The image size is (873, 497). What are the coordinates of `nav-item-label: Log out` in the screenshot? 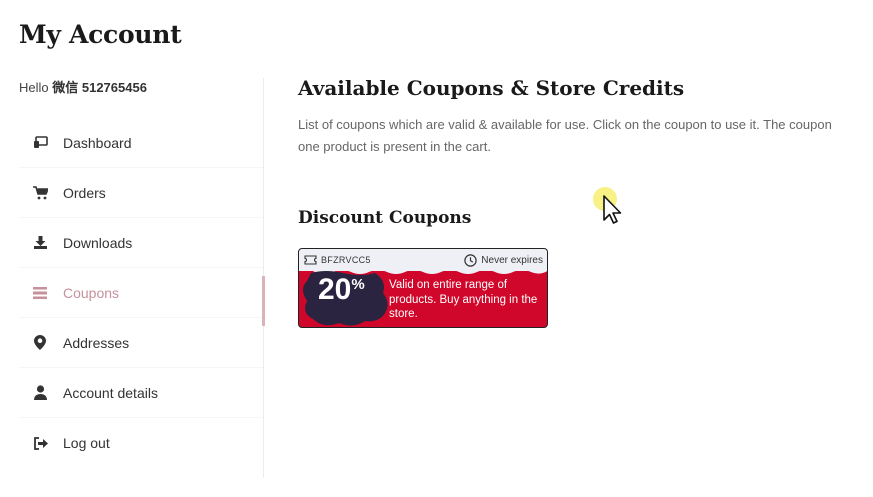 It's located at (86, 443).